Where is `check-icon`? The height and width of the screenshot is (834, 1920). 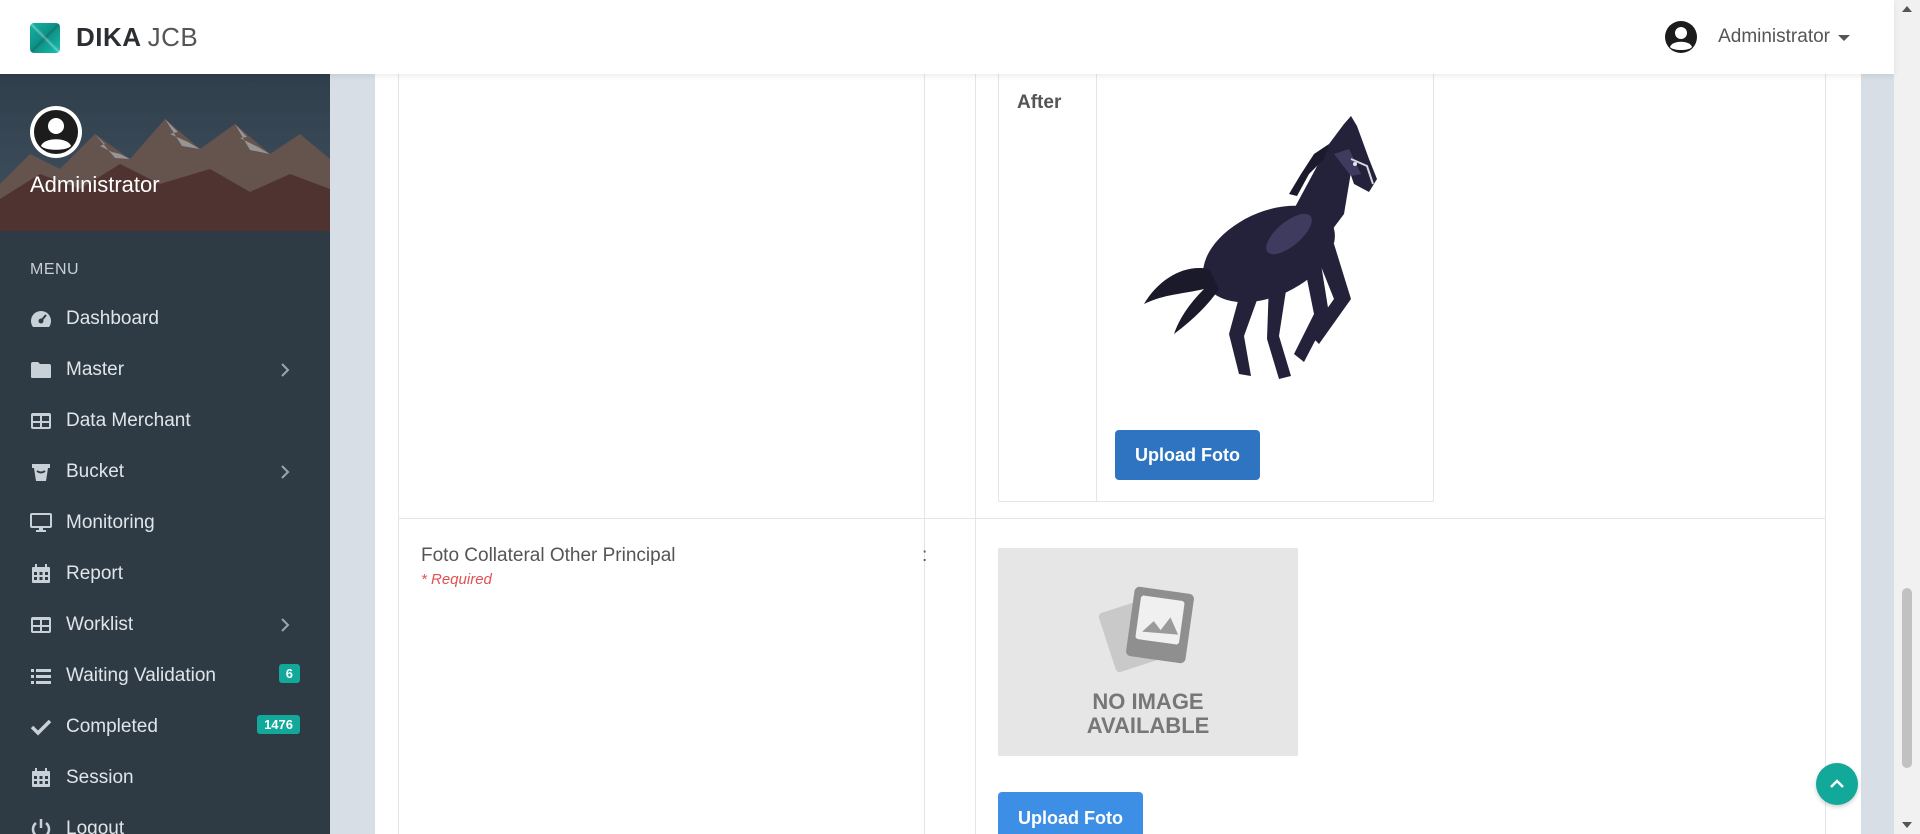
check-icon is located at coordinates (41, 727).